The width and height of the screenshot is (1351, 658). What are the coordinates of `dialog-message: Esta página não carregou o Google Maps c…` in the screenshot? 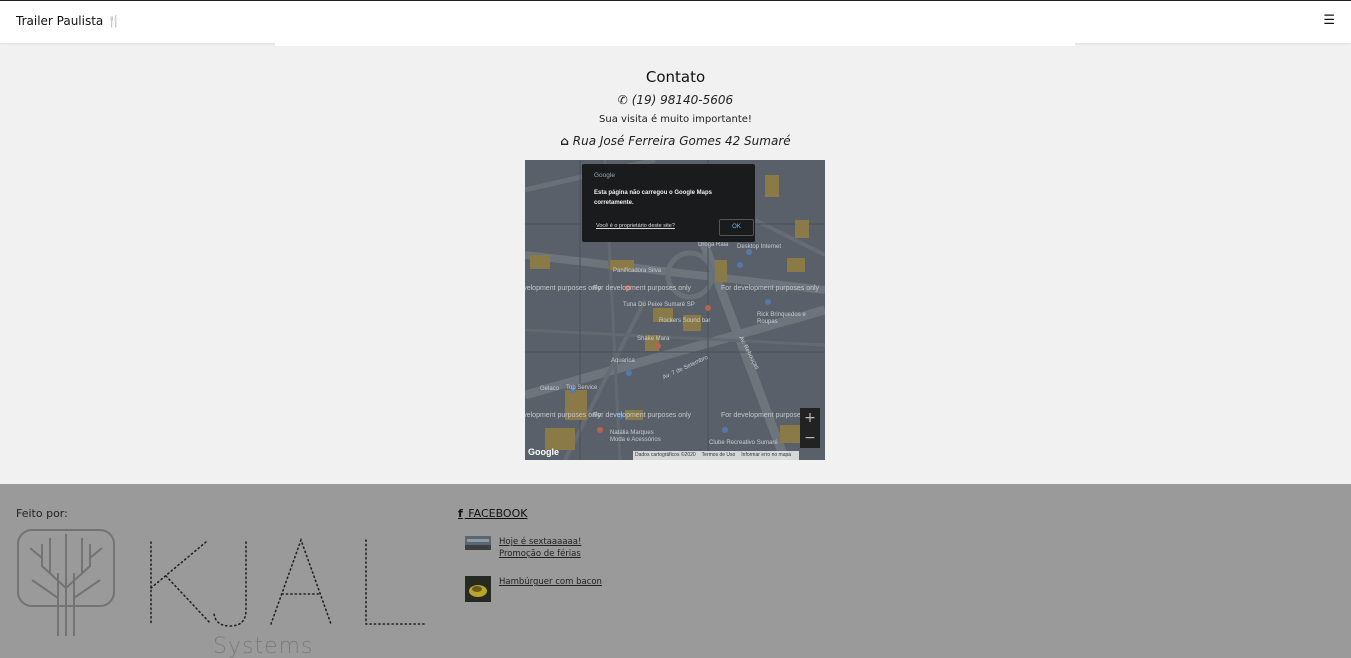 It's located at (653, 198).